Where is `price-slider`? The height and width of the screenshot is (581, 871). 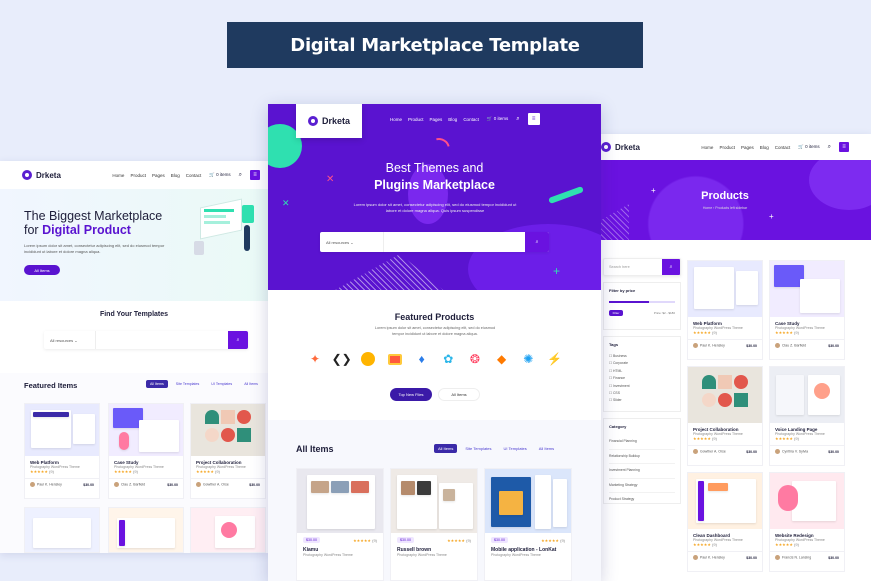
price-slider is located at coordinates (642, 302).